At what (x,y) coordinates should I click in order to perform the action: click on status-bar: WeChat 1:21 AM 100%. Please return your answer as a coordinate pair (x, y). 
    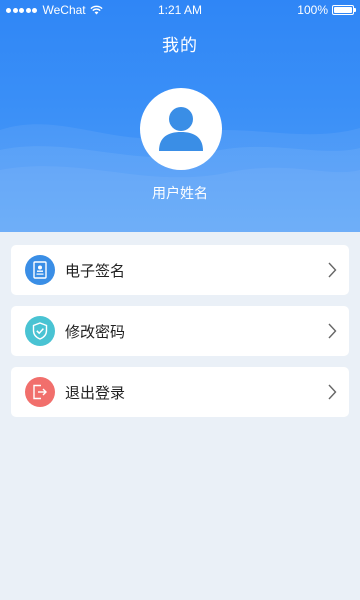
    Looking at the image, I should click on (180, 10).